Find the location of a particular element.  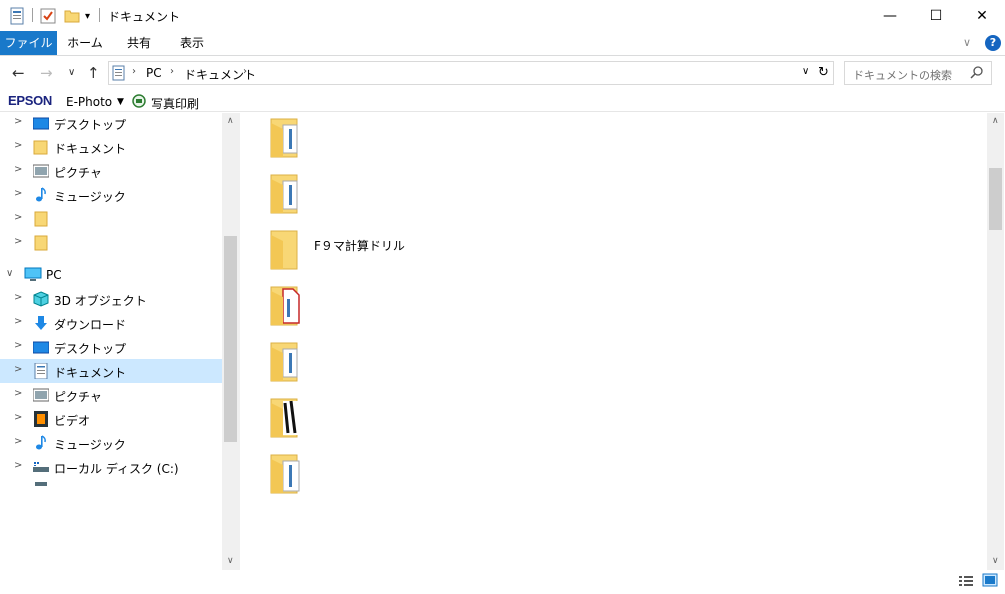

close-button: ✕ is located at coordinates (982, 15).